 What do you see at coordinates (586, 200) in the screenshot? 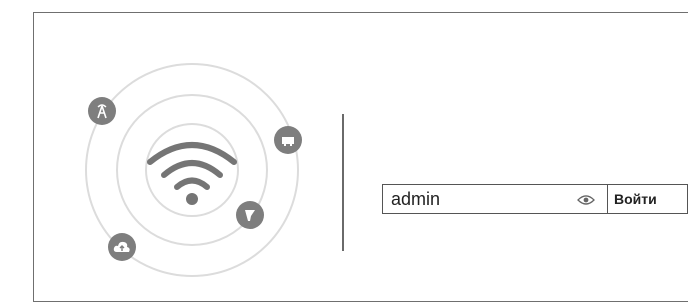
I see `eye-icon` at bounding box center [586, 200].